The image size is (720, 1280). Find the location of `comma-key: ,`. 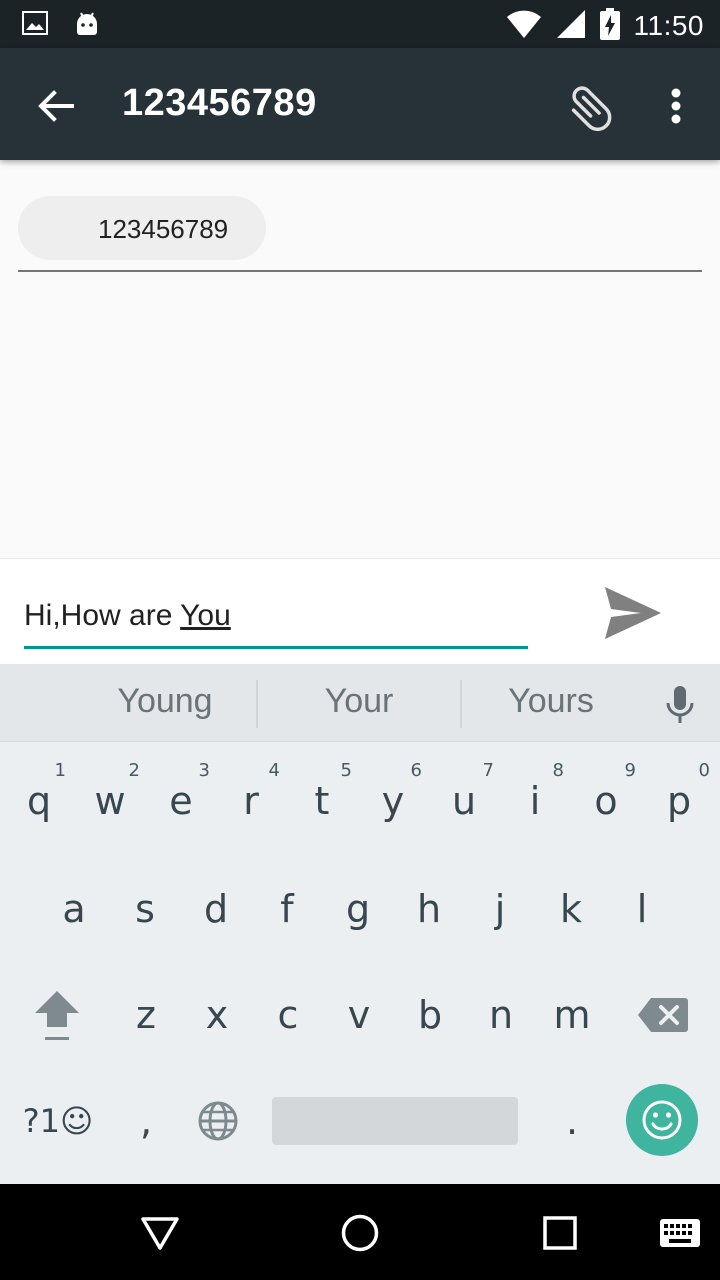

comma-key: , is located at coordinates (146, 1121).